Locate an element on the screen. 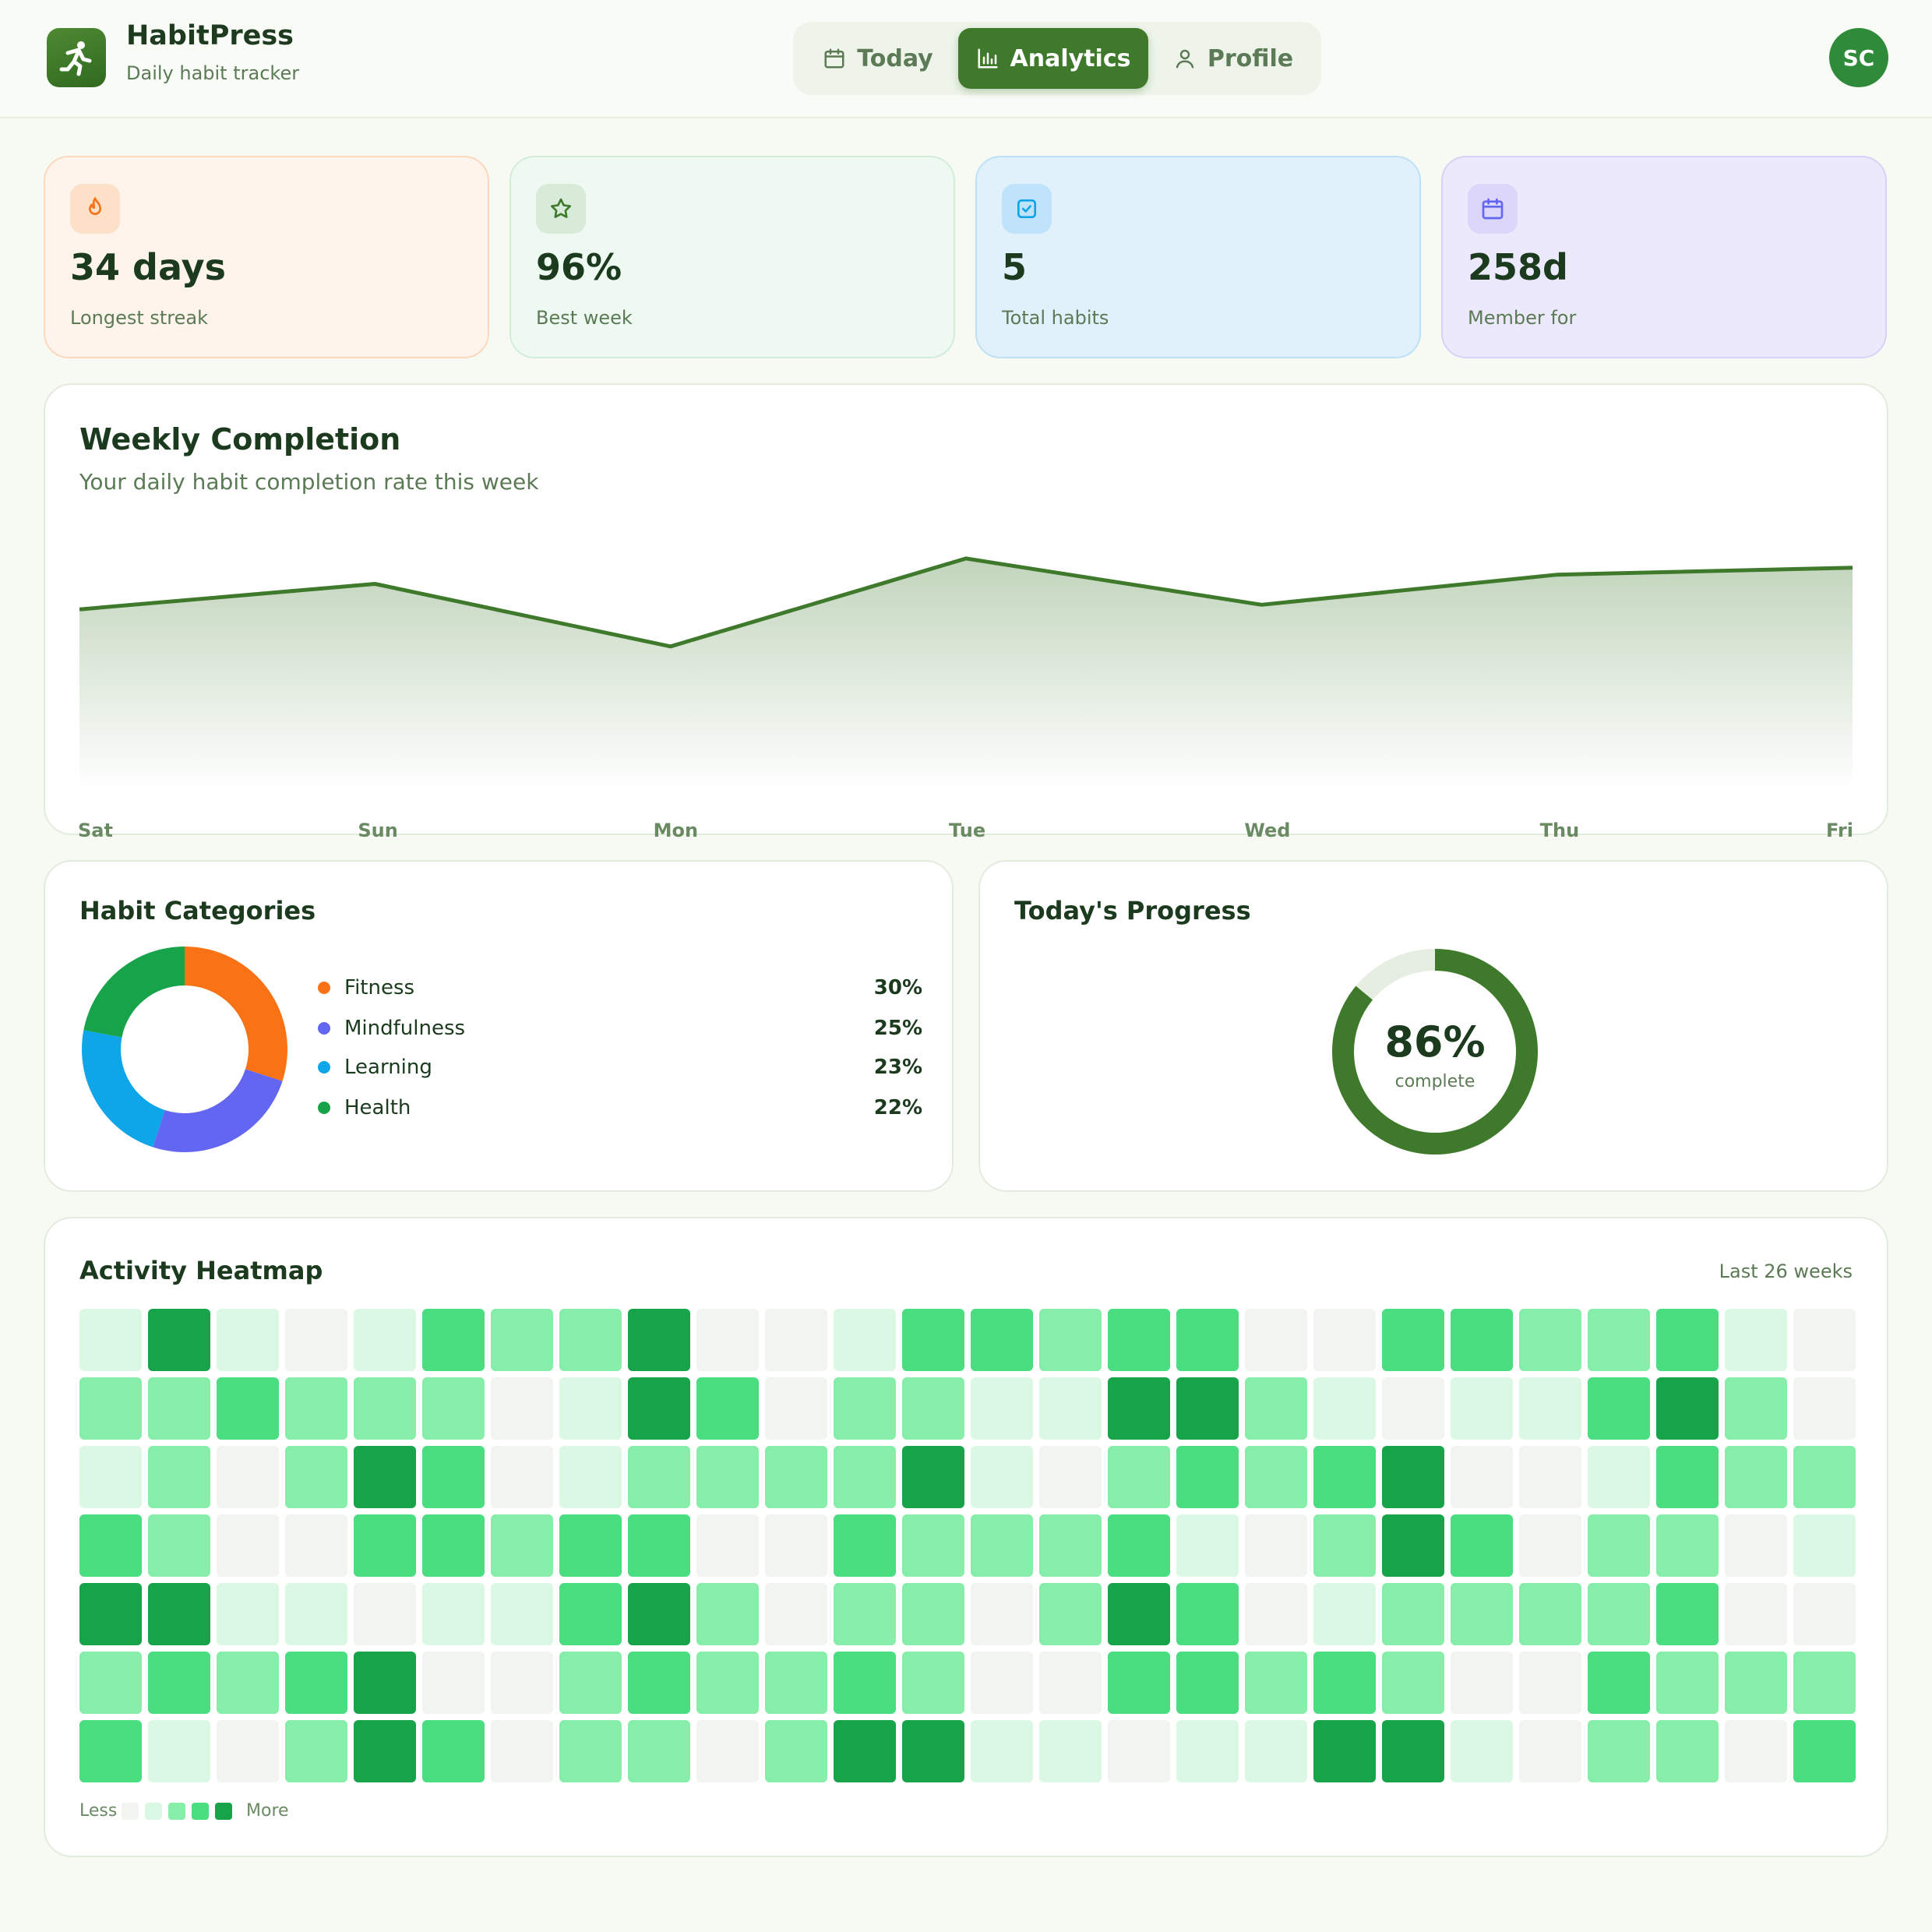 This screenshot has height=1932, width=1932. user-avatar: SC is located at coordinates (1858, 57).